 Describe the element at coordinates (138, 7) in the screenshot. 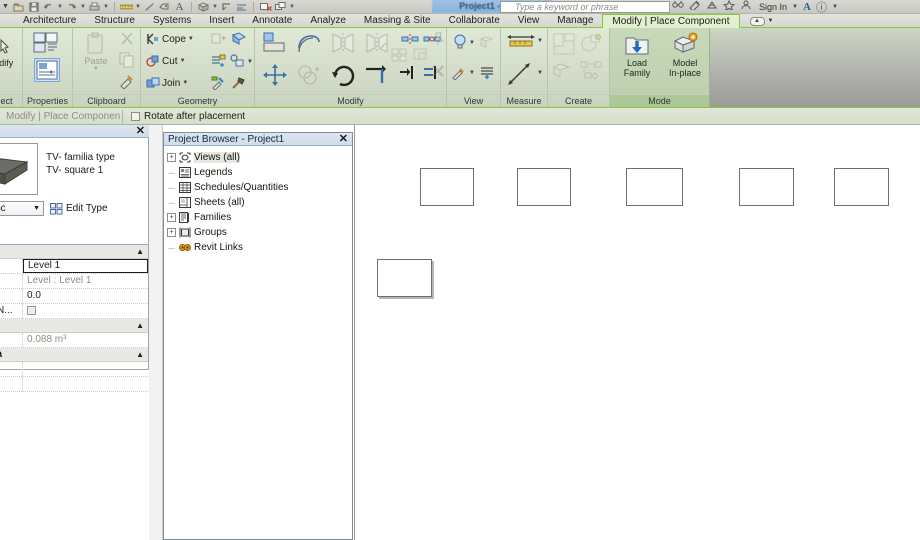

I see `measure-dropdown-icon: ▼` at that location.